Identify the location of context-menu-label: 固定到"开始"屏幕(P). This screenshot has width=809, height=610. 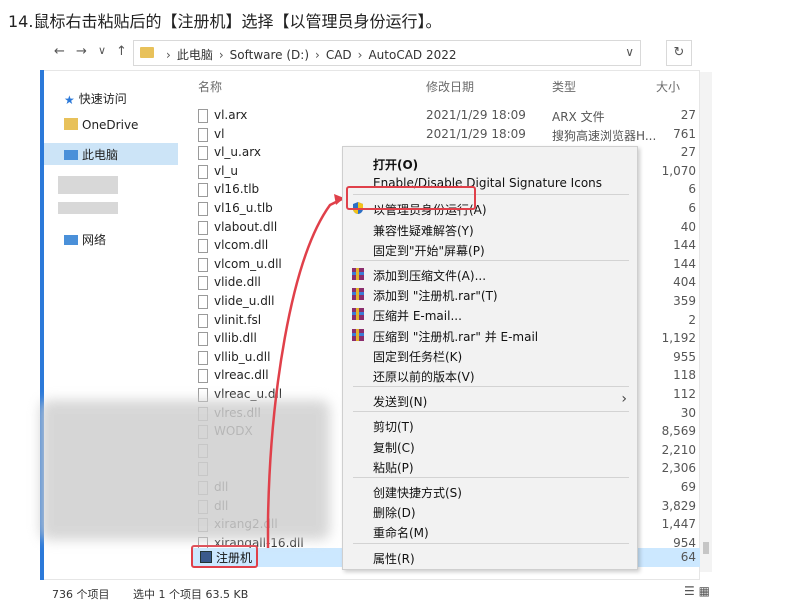
(429, 250).